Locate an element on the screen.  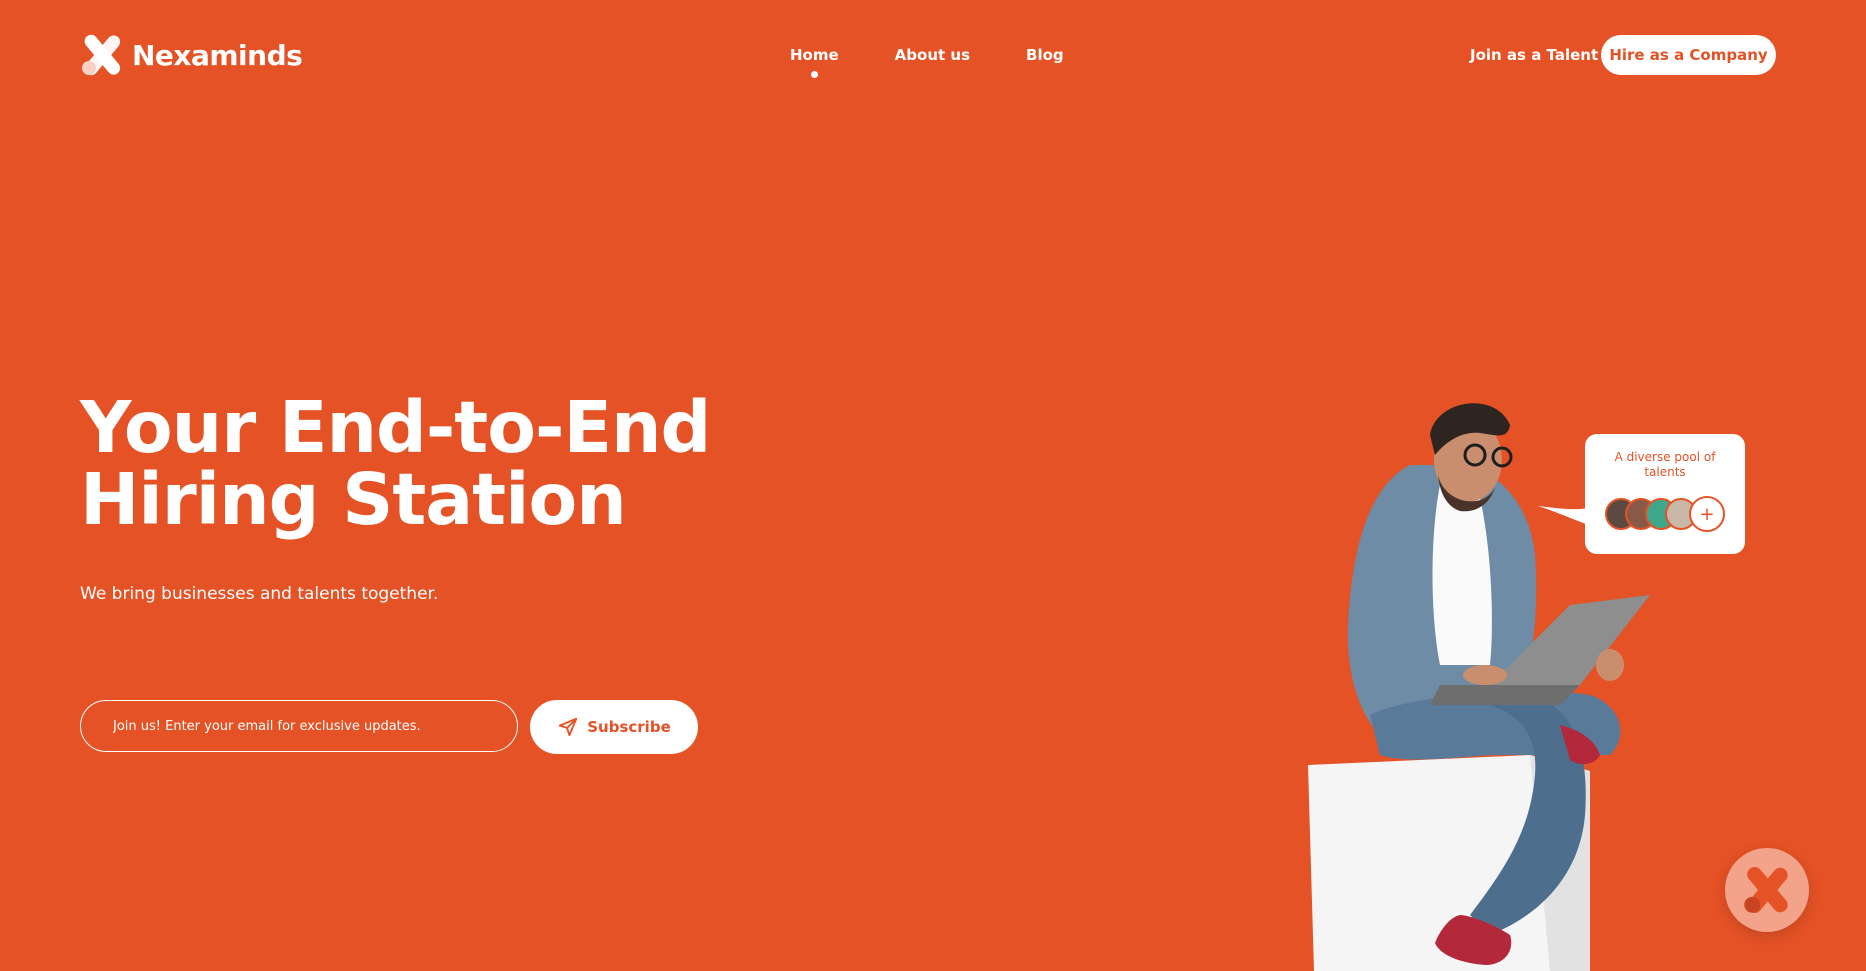
main-nav: Home About us Blog is located at coordinates (927, 62).